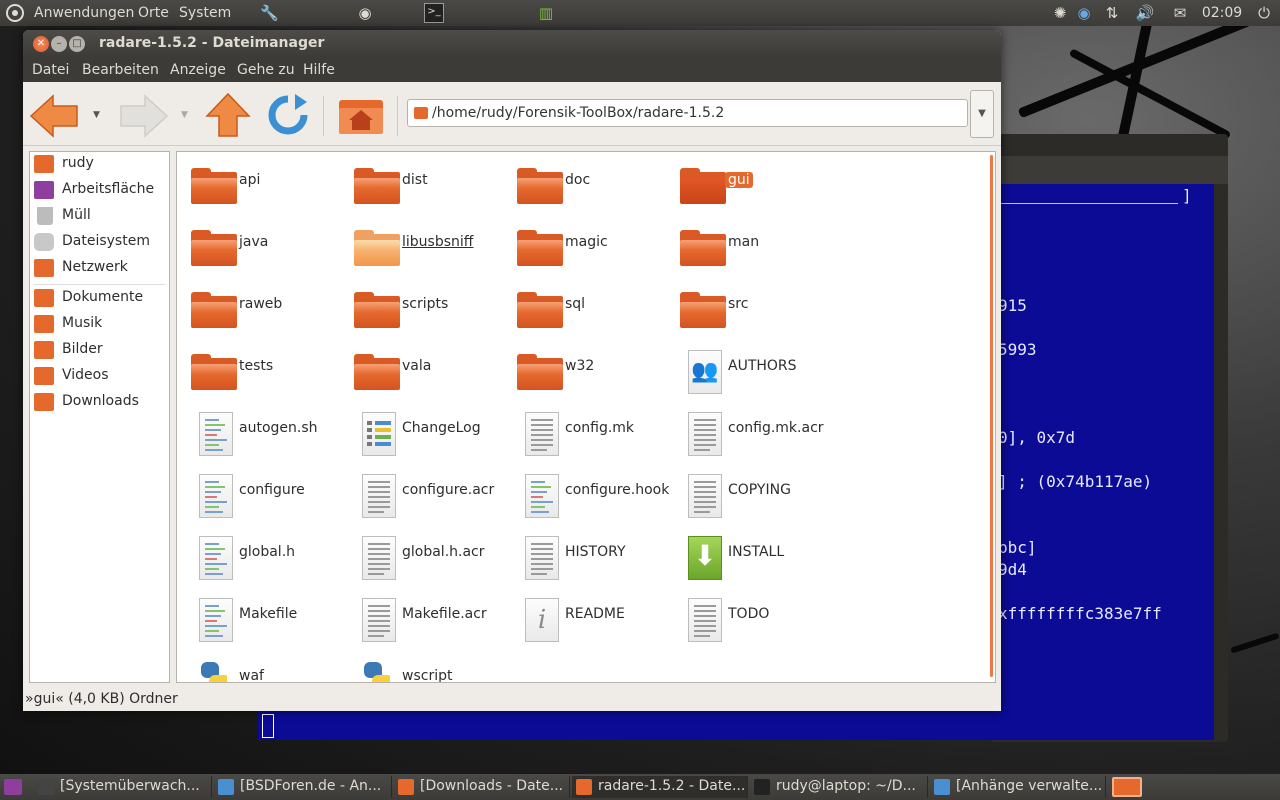 This screenshot has width=1280, height=800. Describe the element at coordinates (153, 13) in the screenshot. I see `menu-places: Orte` at that location.